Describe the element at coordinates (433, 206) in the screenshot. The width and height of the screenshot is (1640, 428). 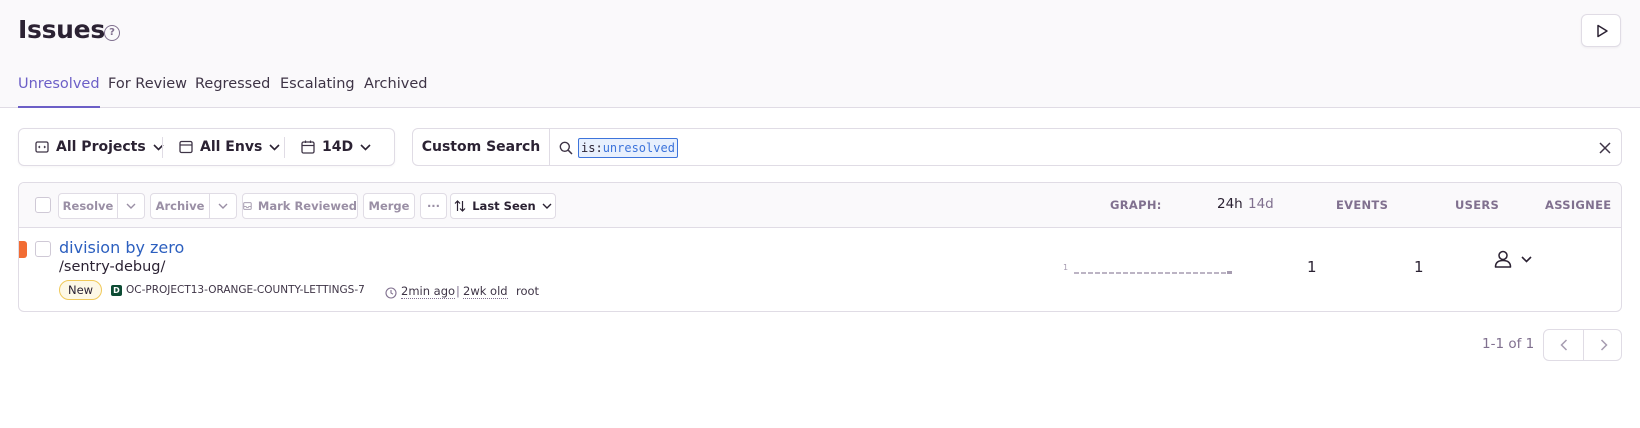
I see `more-actions-button: ···` at that location.